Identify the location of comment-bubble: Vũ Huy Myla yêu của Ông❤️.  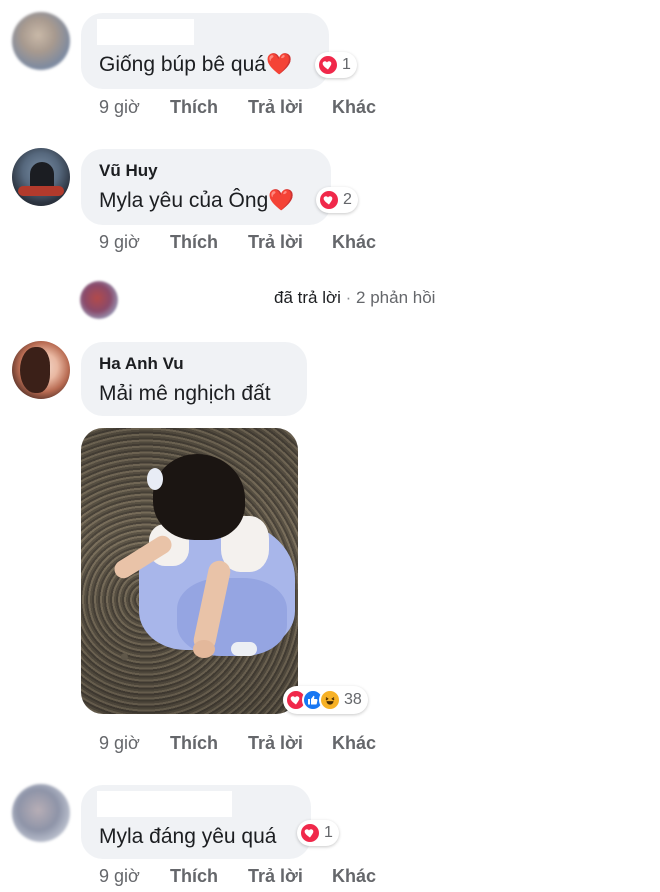
(206, 187).